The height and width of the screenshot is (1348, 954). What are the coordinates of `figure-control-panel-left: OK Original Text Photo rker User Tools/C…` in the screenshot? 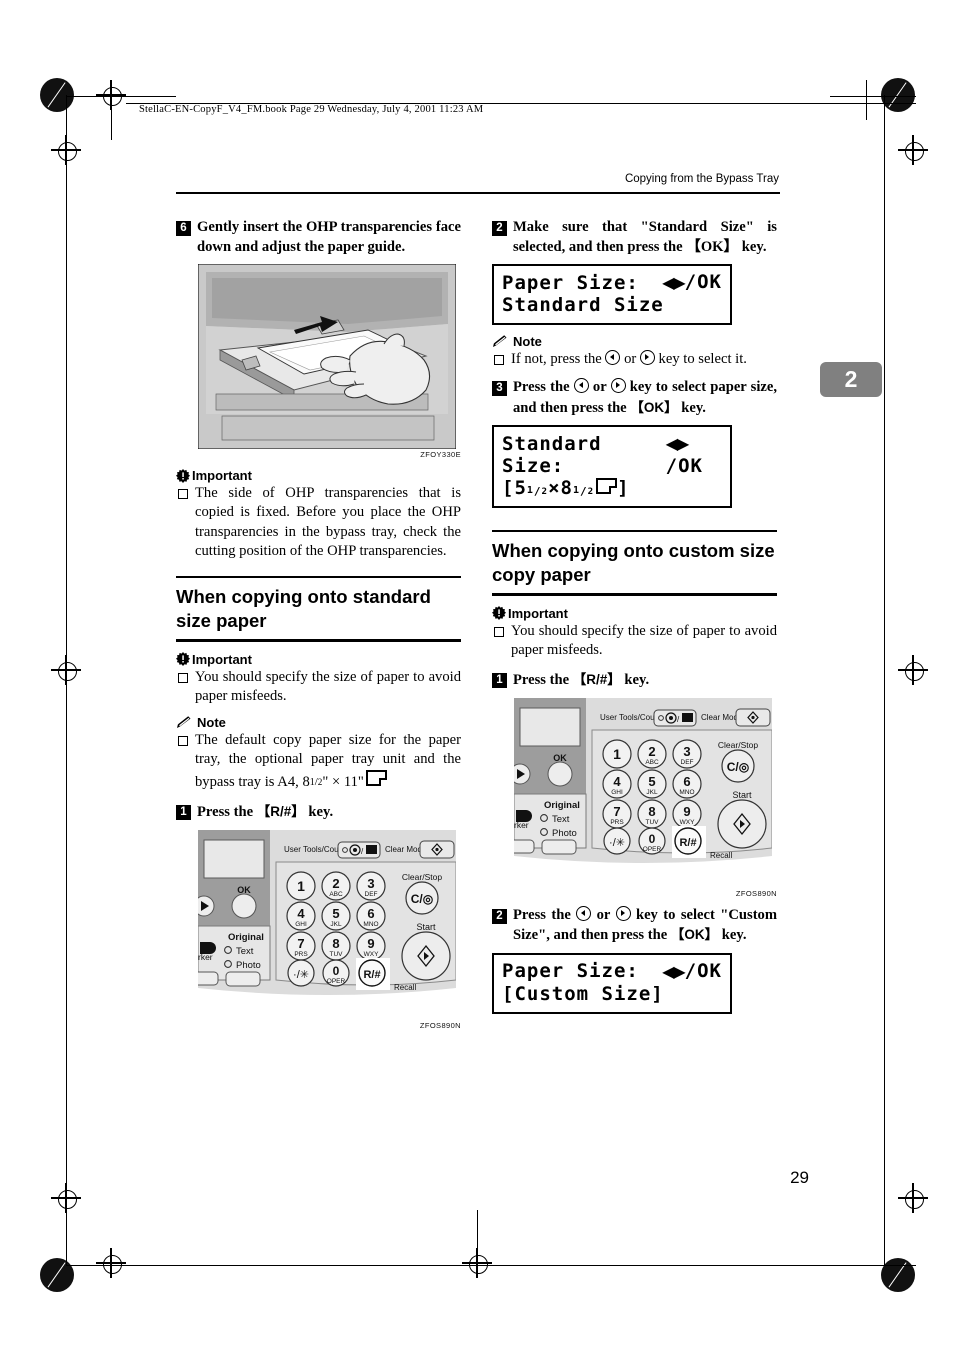 It's located at (318, 929).